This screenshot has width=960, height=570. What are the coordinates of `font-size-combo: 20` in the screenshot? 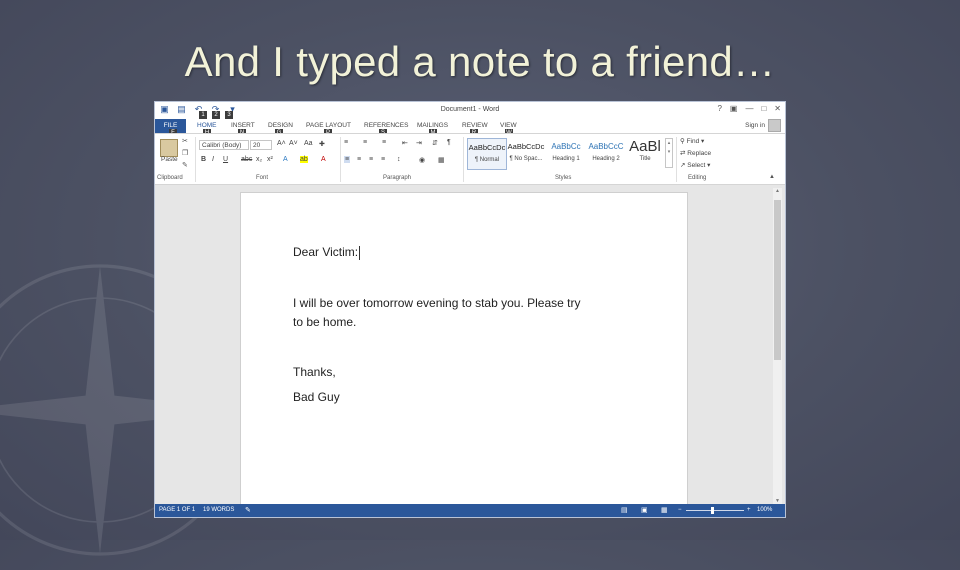 It's located at (261, 145).